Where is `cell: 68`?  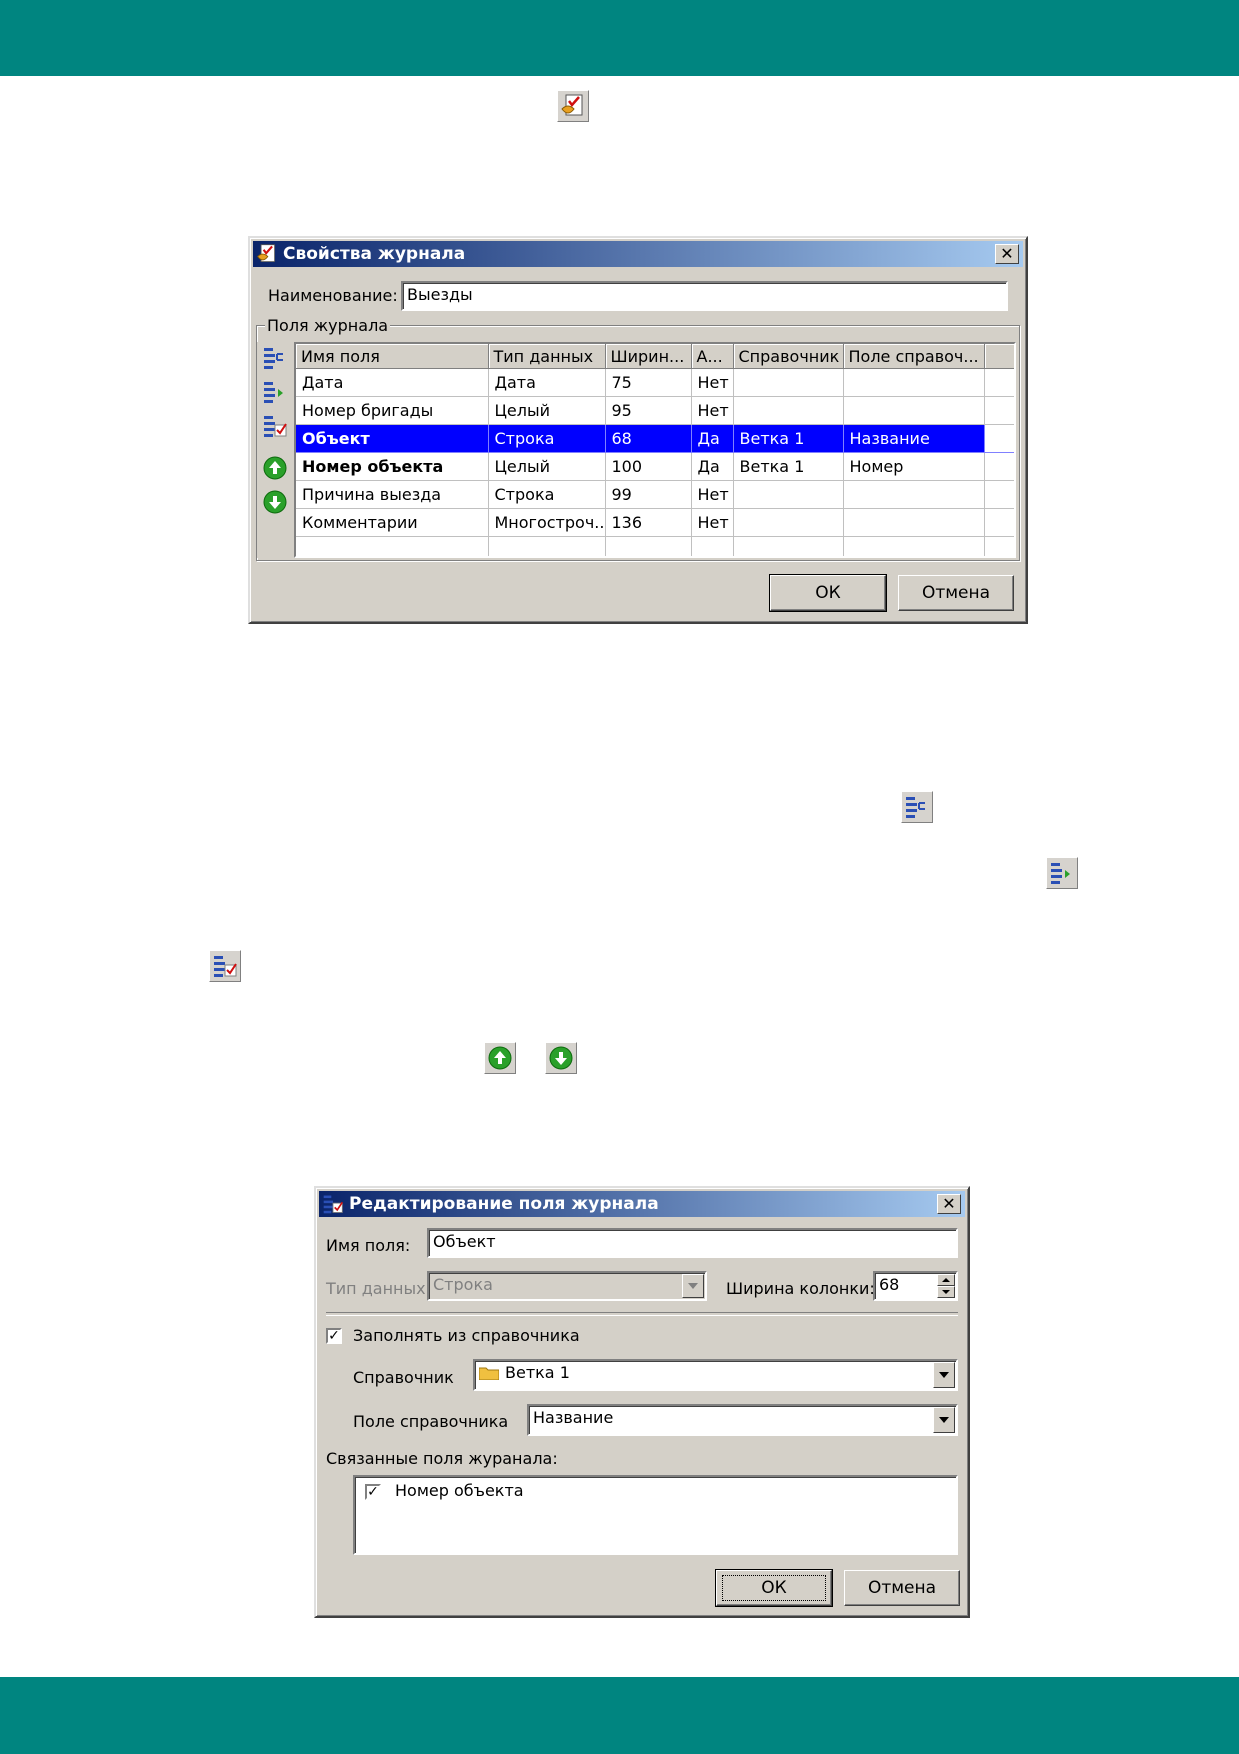
cell: 68 is located at coordinates (648, 438).